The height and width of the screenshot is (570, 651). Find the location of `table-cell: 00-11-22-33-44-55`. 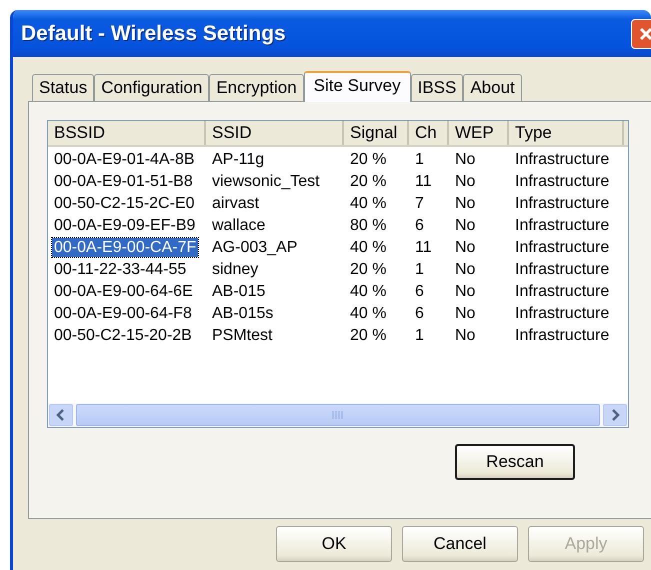

table-cell: 00-11-22-33-44-55 is located at coordinates (120, 269).